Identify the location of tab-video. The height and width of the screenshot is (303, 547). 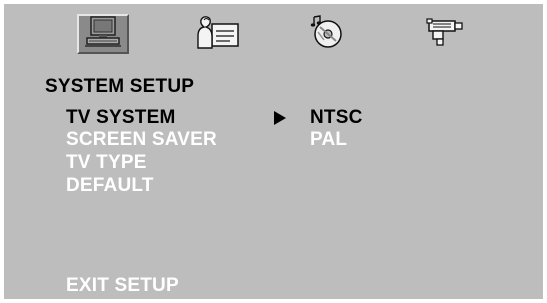
(445, 34).